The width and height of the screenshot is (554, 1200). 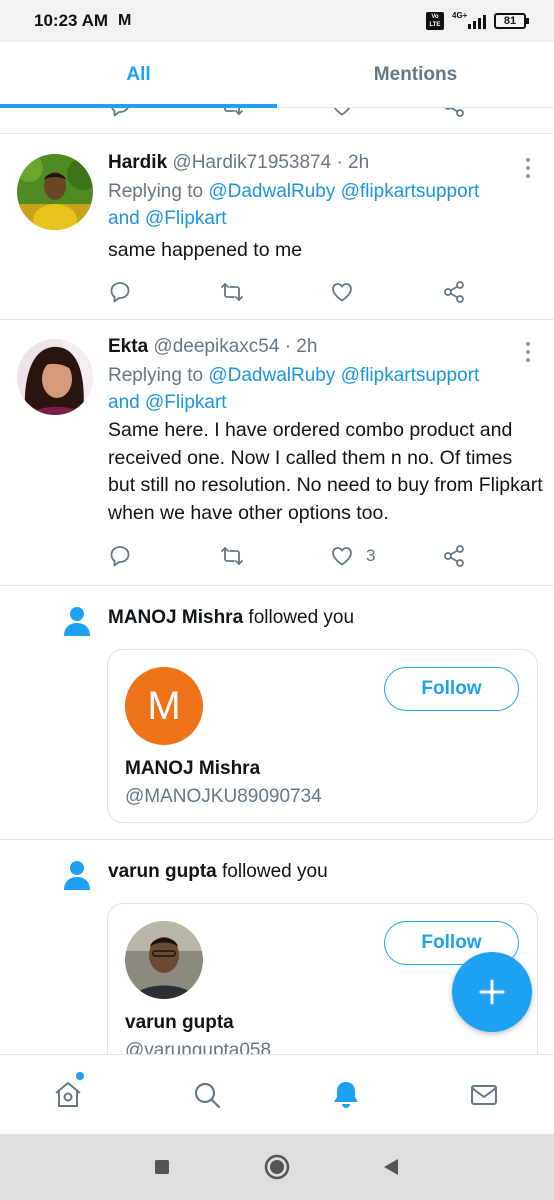 I want to click on system-navigation-bar, so click(x=277, y=1167).